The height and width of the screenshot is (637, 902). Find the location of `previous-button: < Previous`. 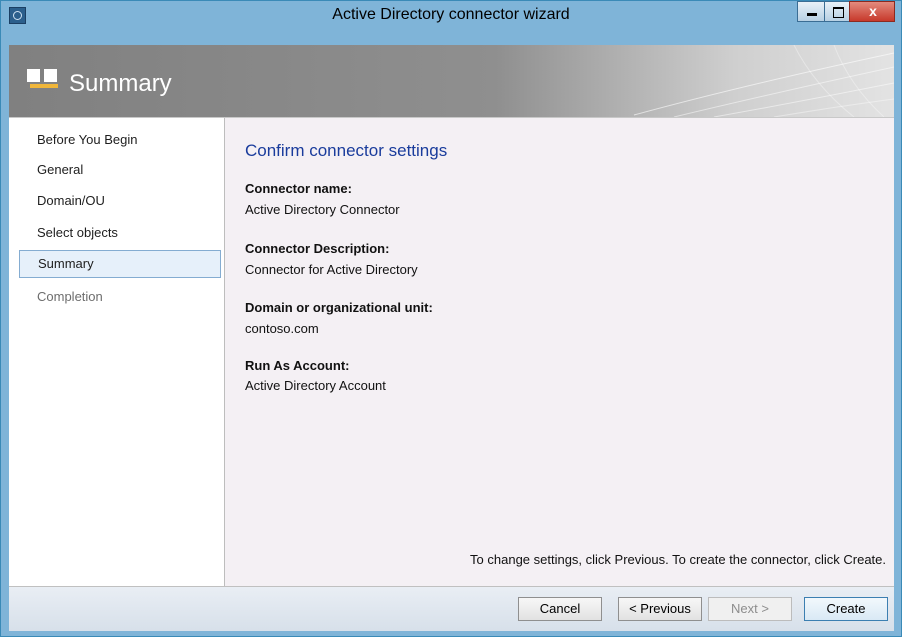

previous-button: < Previous is located at coordinates (660, 609).